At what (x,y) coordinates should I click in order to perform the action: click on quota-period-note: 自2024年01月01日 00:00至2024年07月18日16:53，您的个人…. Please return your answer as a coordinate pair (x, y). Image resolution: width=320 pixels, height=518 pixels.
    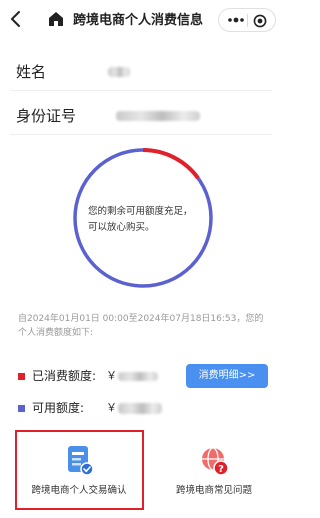
    Looking at the image, I should click on (141, 326).